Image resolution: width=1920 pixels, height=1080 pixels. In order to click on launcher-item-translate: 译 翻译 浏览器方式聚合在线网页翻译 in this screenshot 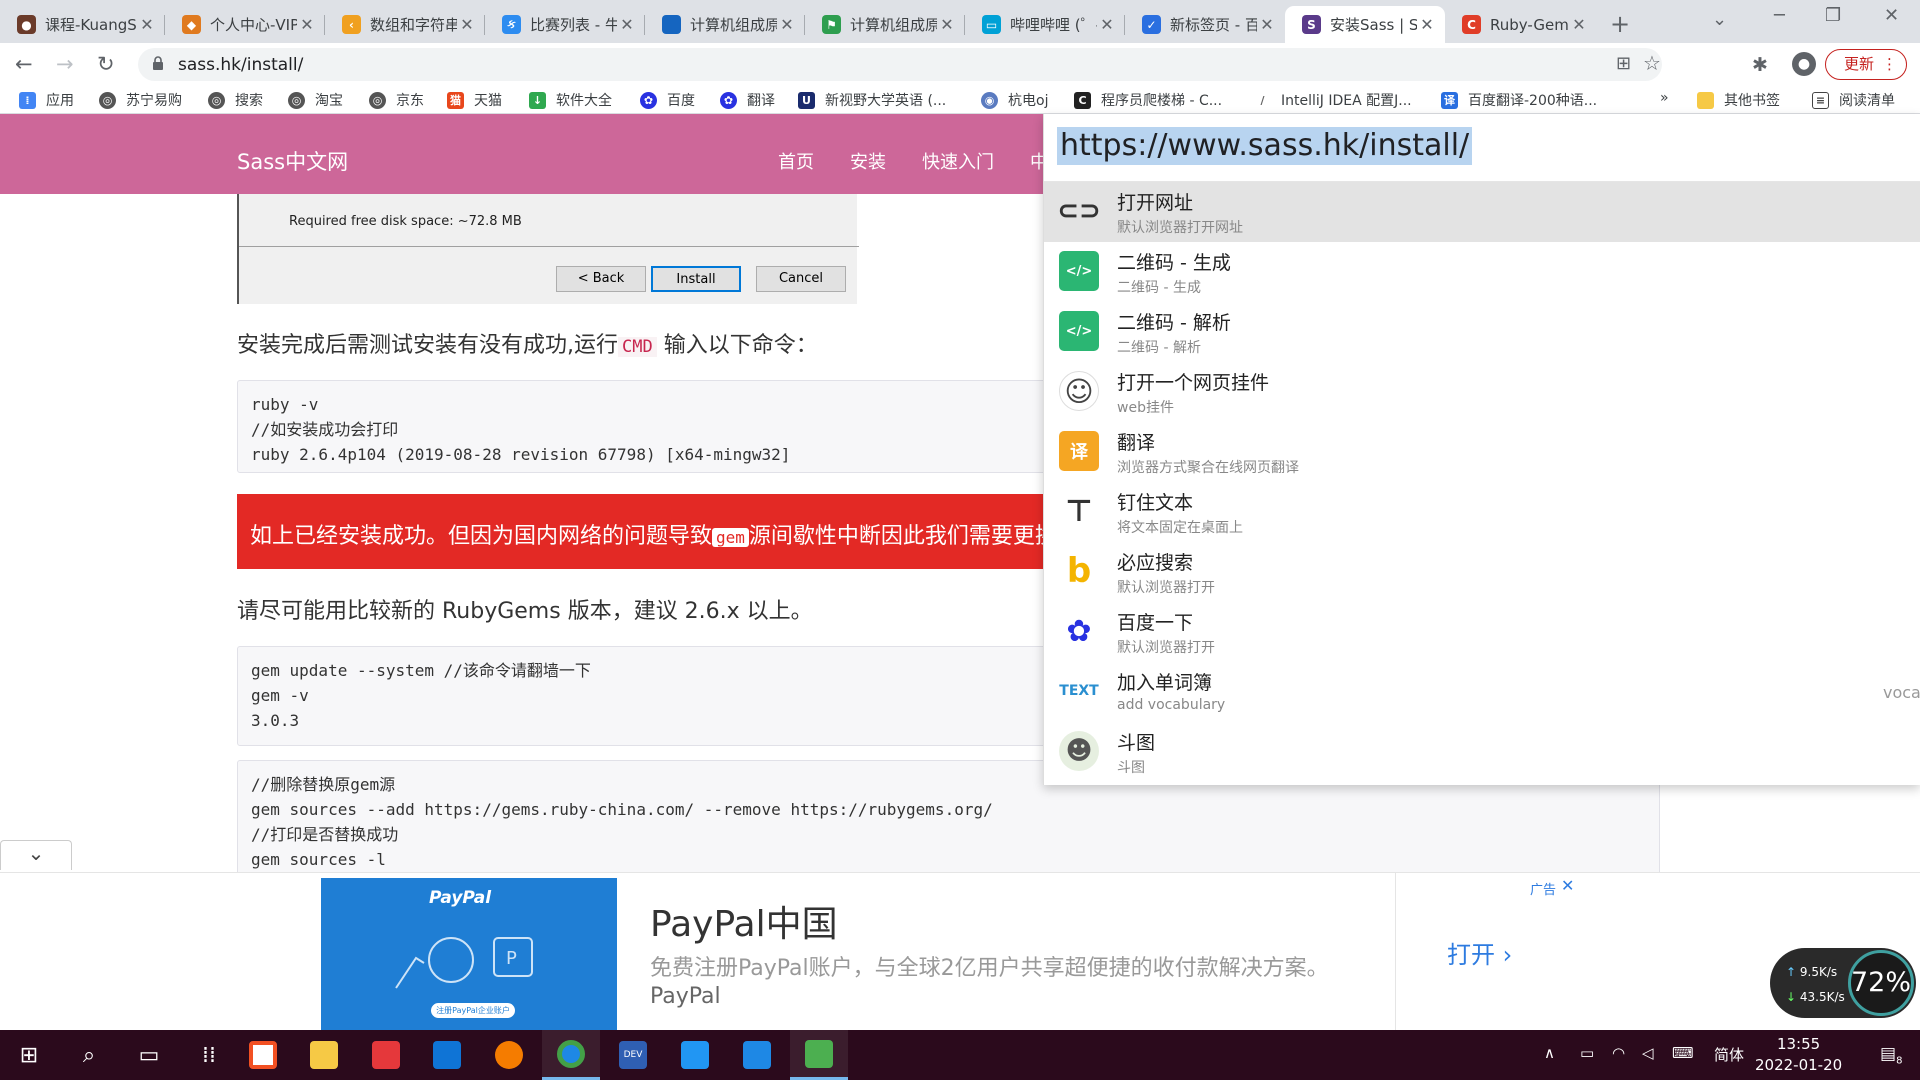, I will do `click(1482, 452)`.